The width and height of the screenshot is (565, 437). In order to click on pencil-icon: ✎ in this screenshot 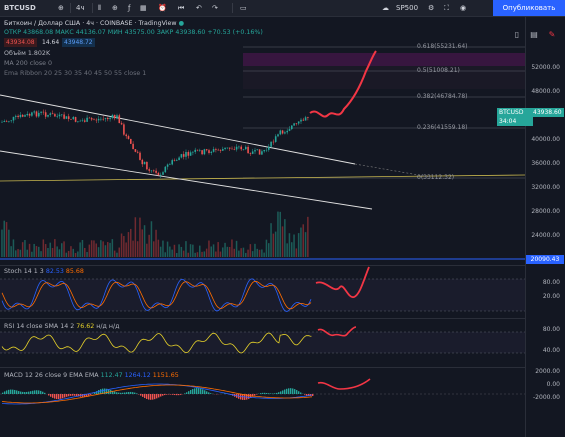, I will do `click(552, 35)`.